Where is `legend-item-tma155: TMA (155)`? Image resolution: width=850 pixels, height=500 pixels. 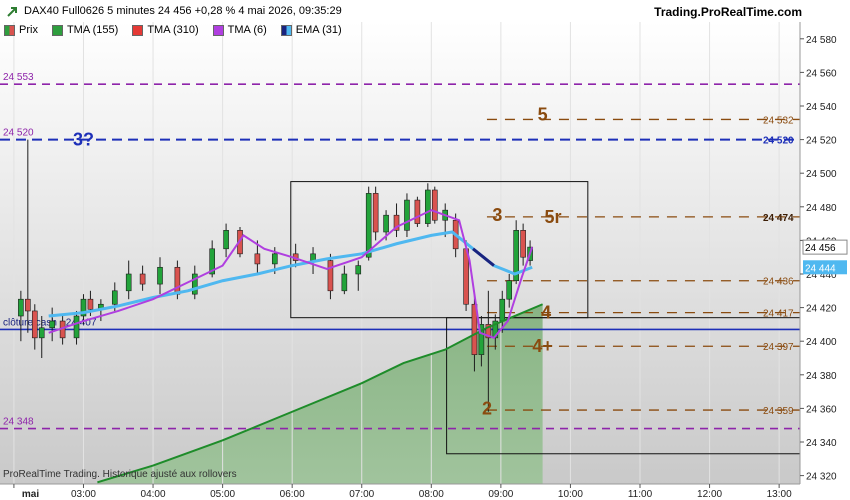
legend-item-tma155: TMA (155) is located at coordinates (83, 30).